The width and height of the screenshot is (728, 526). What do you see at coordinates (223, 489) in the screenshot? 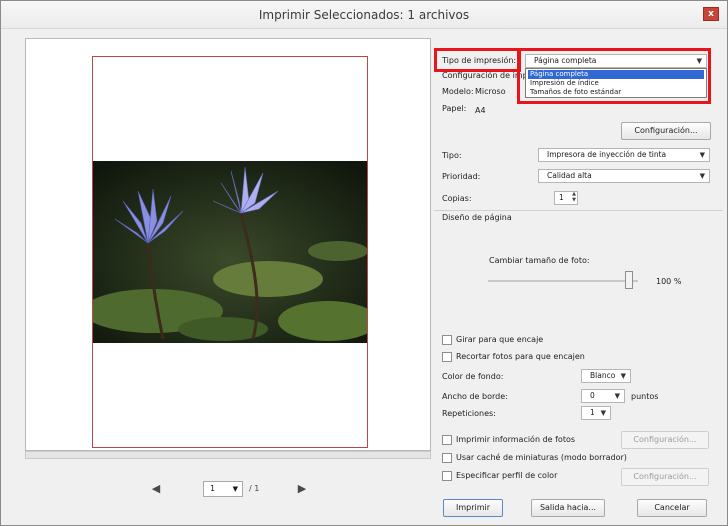
I see `page-number-select: 1 ▼` at bounding box center [223, 489].